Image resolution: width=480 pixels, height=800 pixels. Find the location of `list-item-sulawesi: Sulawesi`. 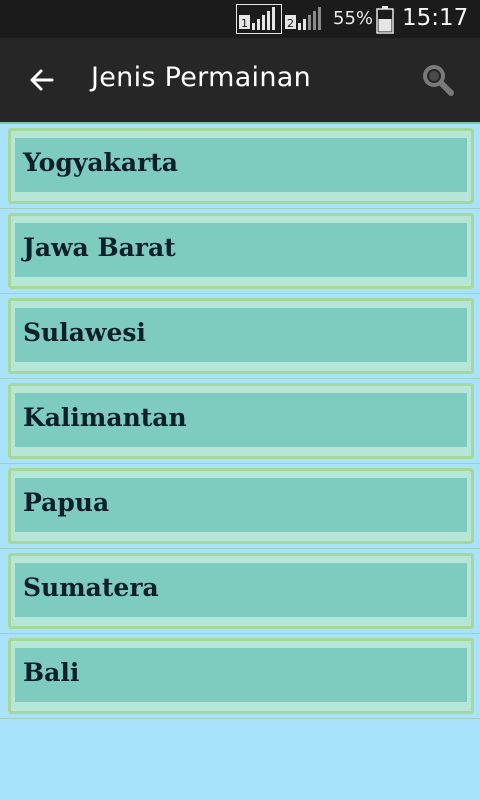

list-item-sulawesi: Sulawesi is located at coordinates (240, 336).